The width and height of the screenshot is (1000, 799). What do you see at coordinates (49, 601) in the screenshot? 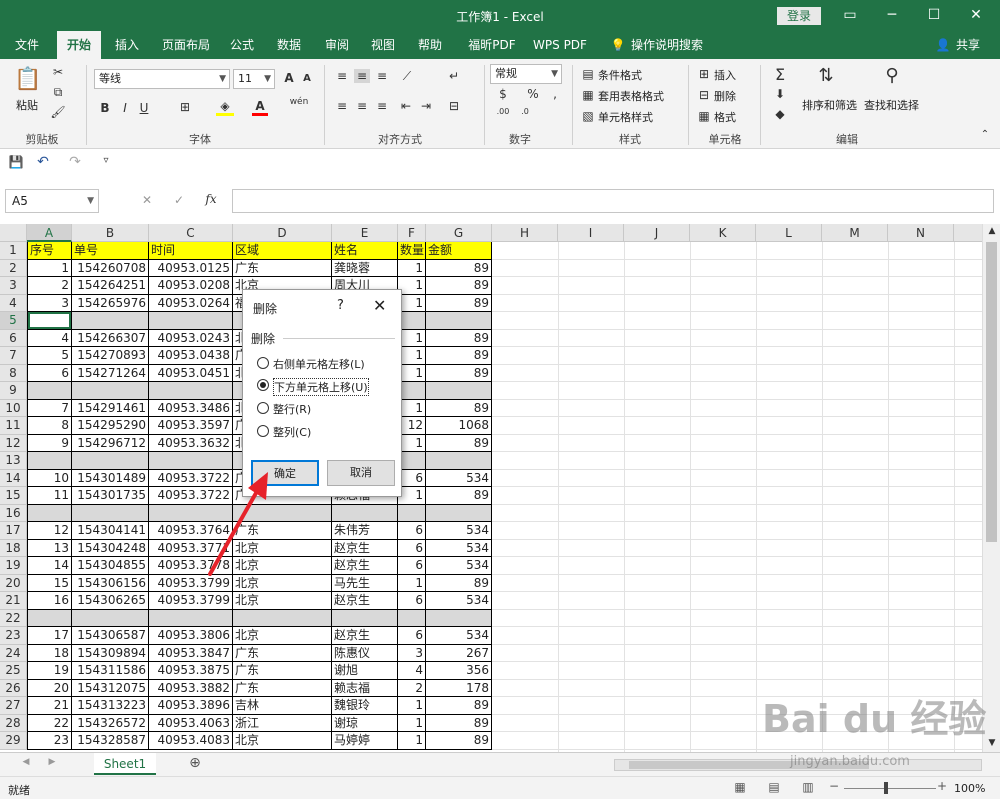
I see `table-cell: 16` at bounding box center [49, 601].